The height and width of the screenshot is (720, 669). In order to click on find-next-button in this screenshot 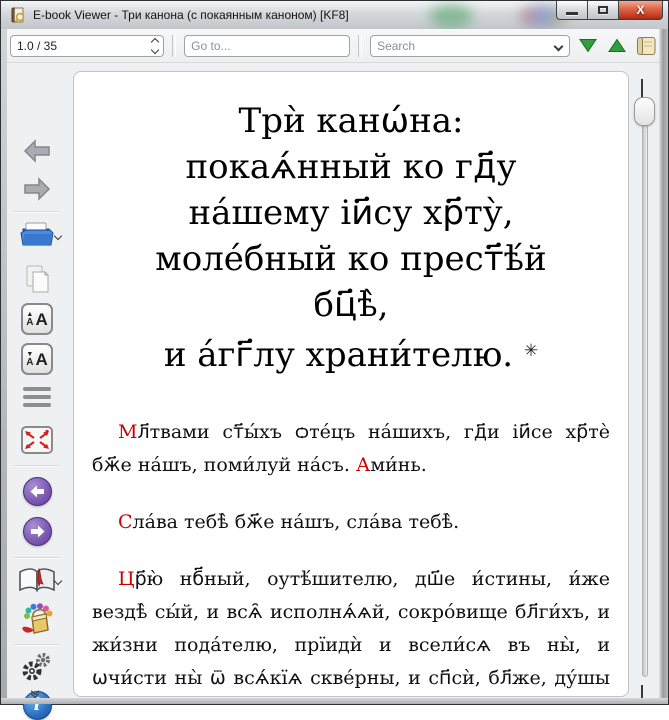, I will do `click(587, 46)`.